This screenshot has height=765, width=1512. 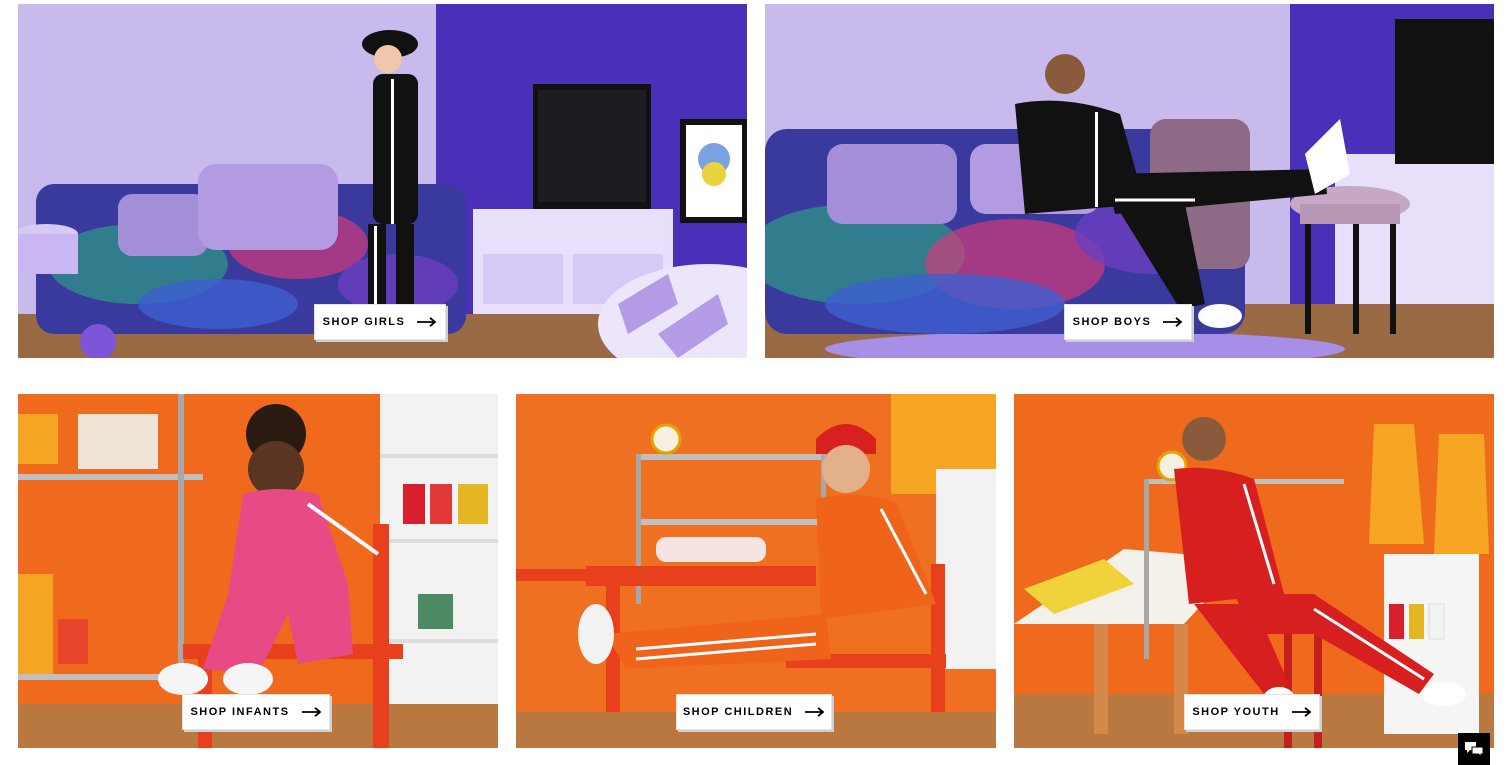 I want to click on shop-youth-button: SHOP YOUTH, so click(x=1252, y=712).